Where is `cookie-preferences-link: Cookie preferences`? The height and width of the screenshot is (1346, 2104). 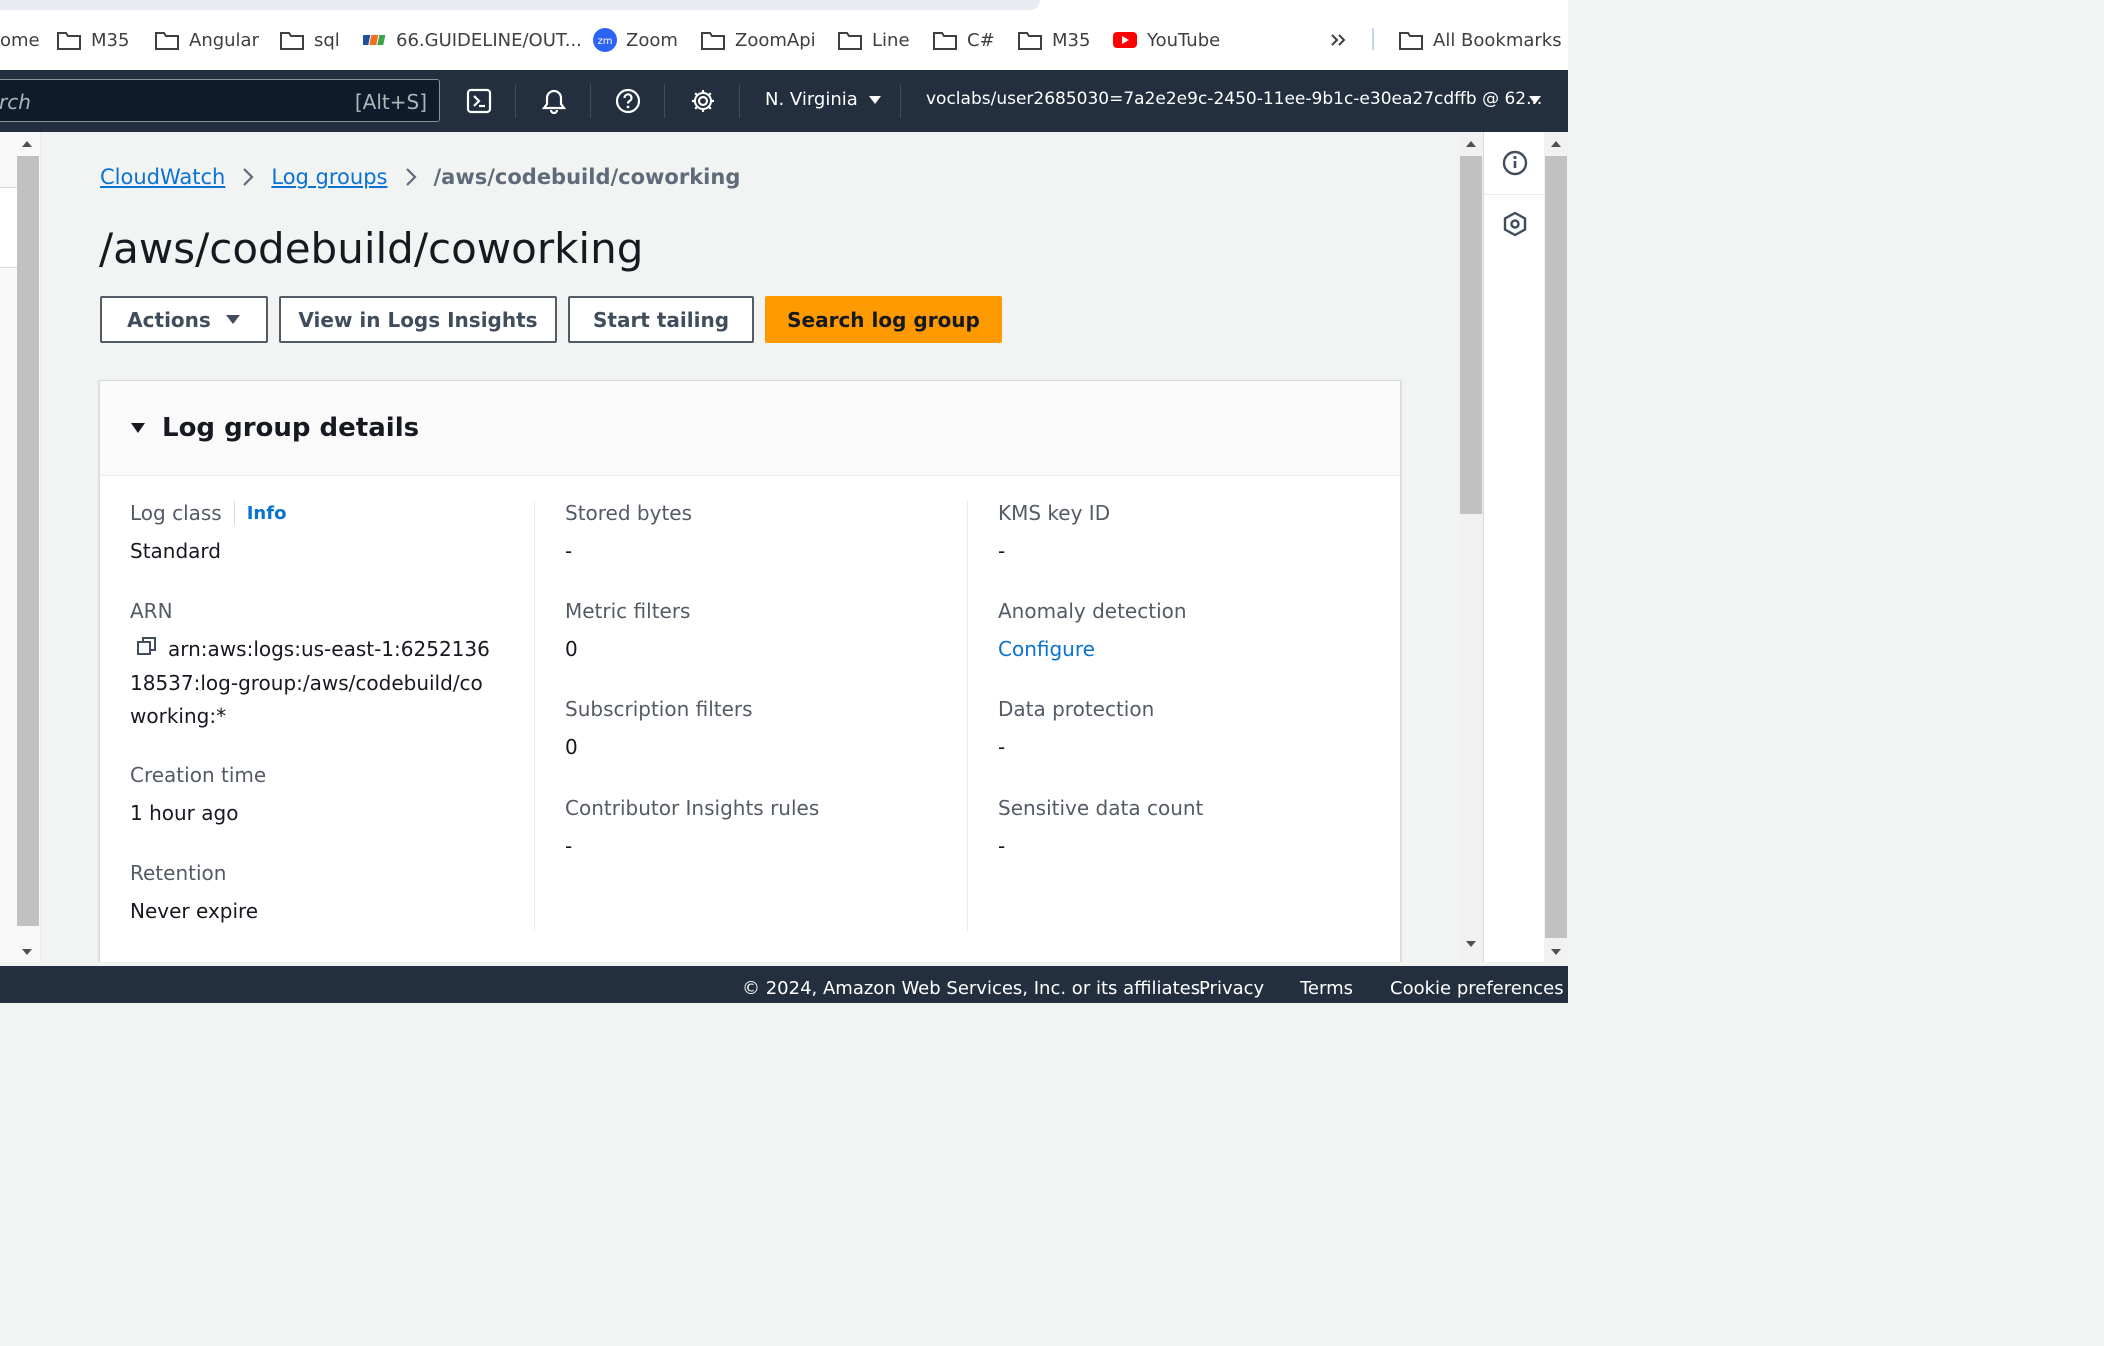
cookie-preferences-link: Cookie preferences is located at coordinates (1477, 988).